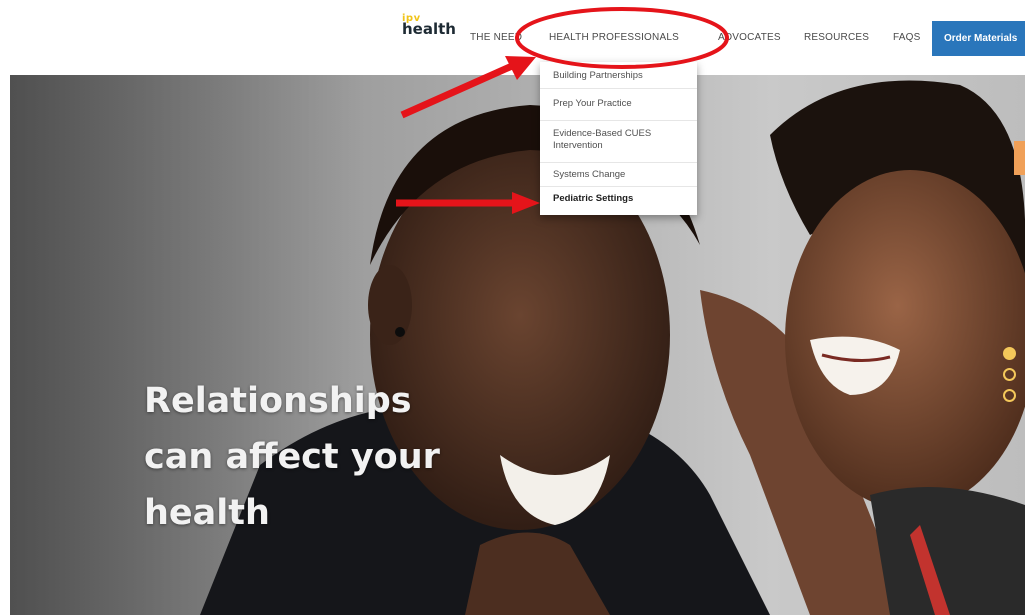  Describe the element at coordinates (618, 76) in the screenshot. I see `menu-item-building-partnerships: Building Partnerships` at that location.